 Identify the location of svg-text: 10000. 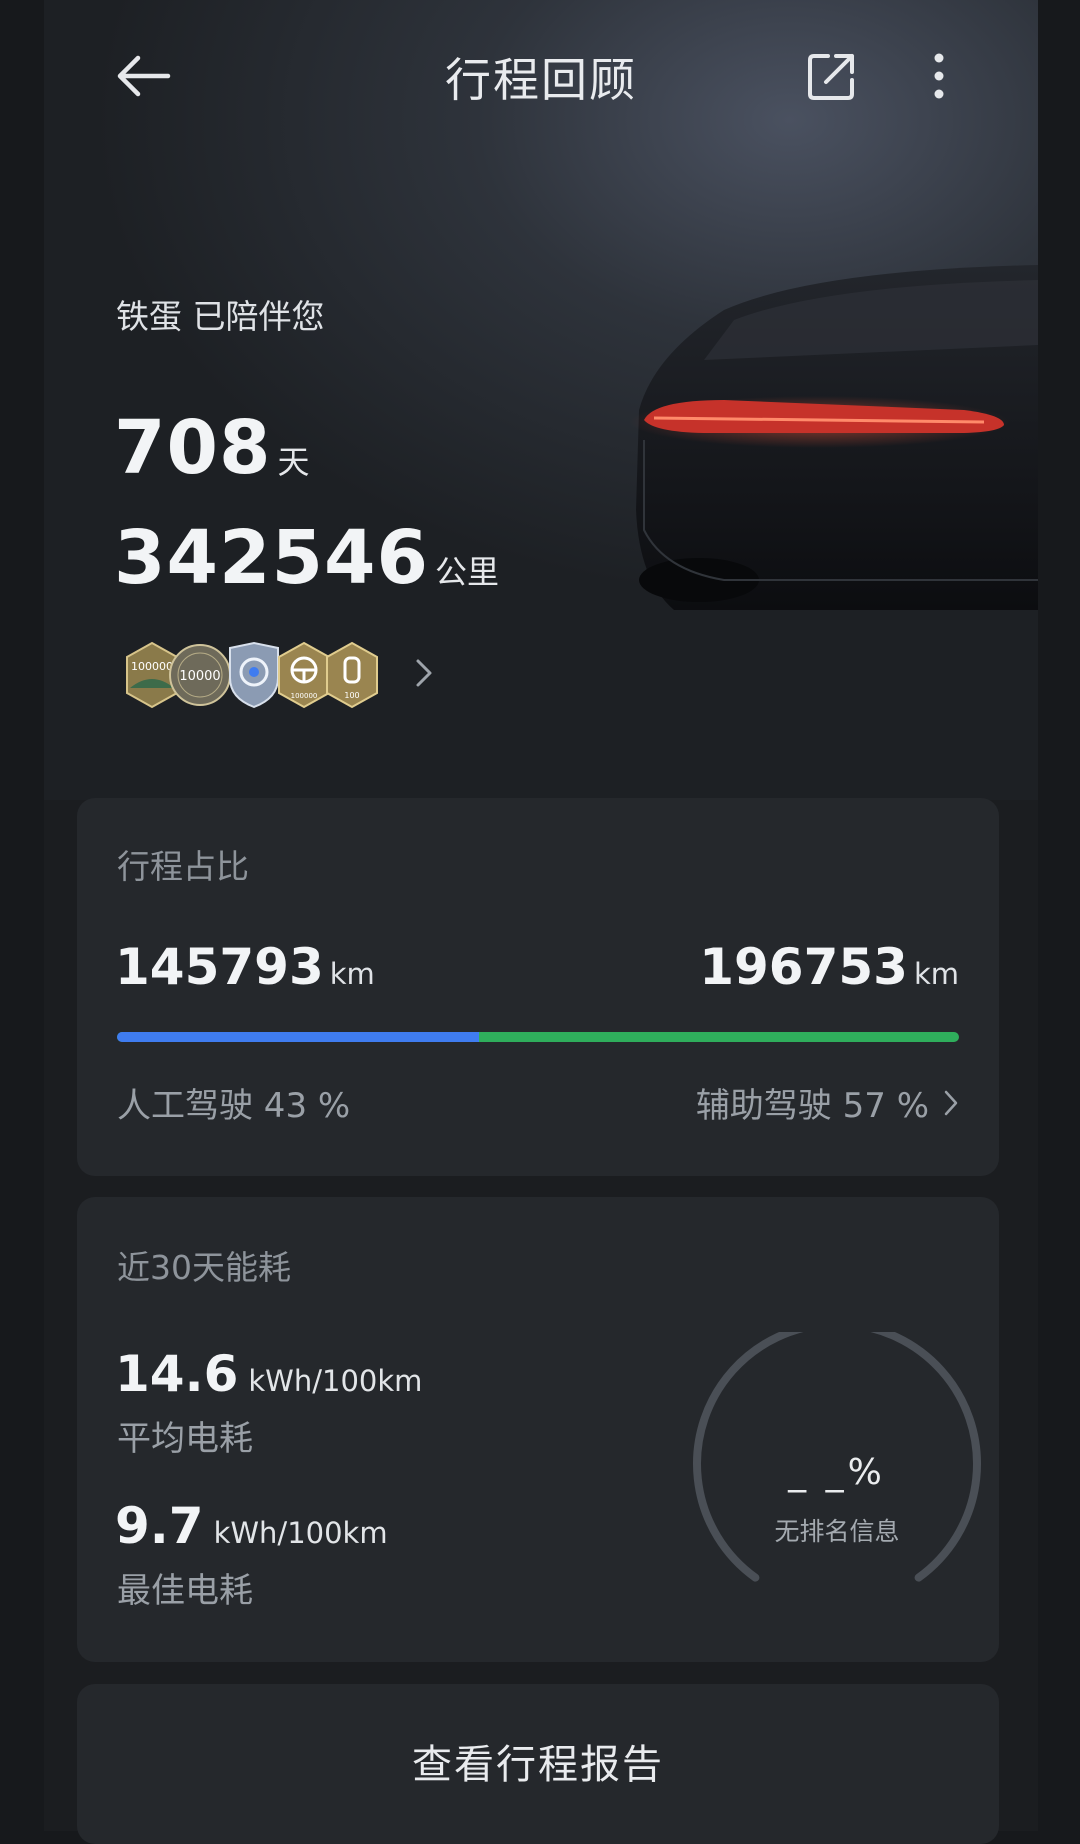
(199, 676).